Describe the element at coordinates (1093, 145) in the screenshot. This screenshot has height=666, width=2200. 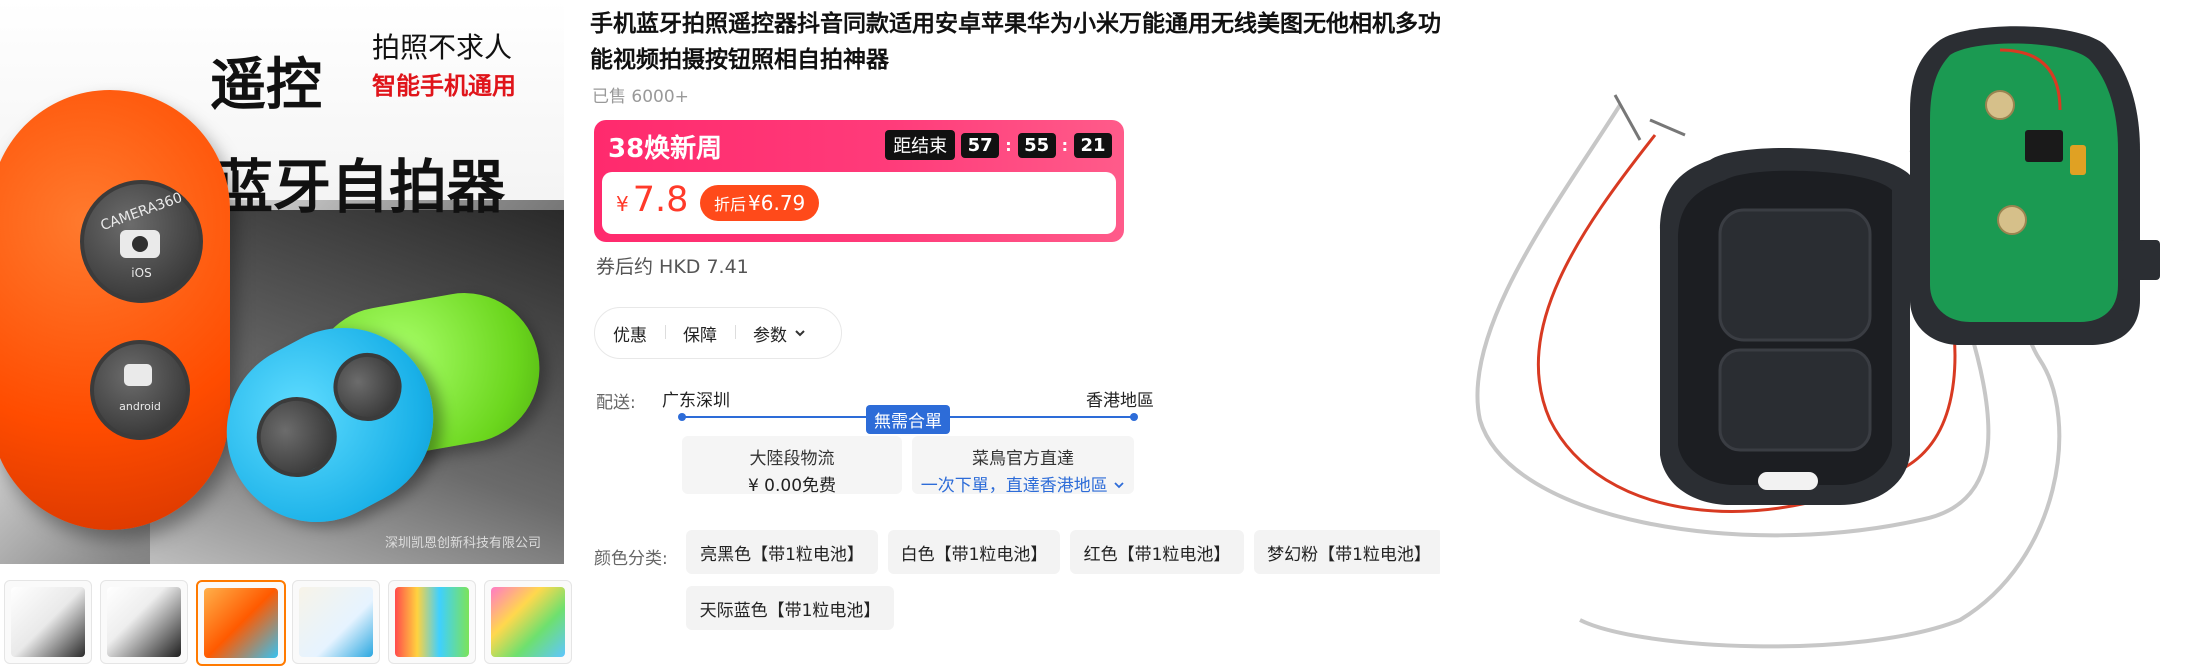
I see `countdown-seconds: 21` at that location.